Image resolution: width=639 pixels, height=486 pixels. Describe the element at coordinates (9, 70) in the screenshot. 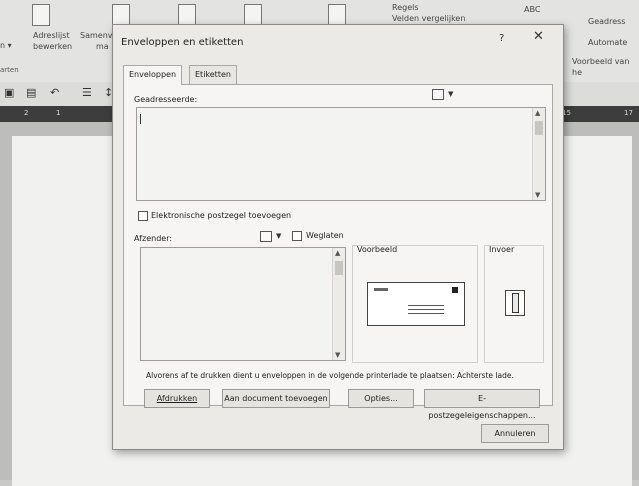

I see `ribbon-footer-fragment: arten` at that location.